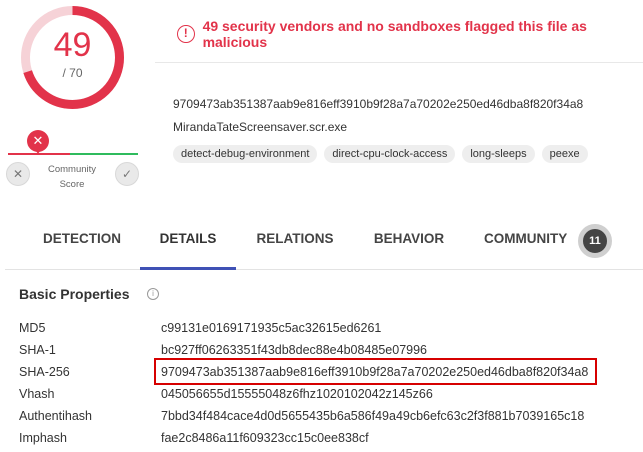 The image size is (643, 452). What do you see at coordinates (294, 350) in the screenshot?
I see `property-value: bc927ff06263351f43db8dec88e4b08485e07996` at bounding box center [294, 350].